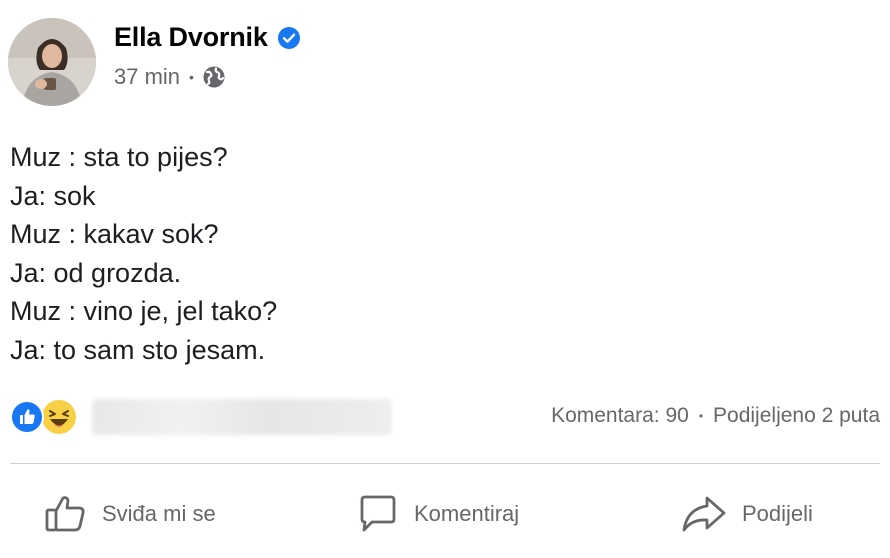 The image size is (890, 558). What do you see at coordinates (53, 195) in the screenshot?
I see `post-text-line: Ja: sok` at bounding box center [53, 195].